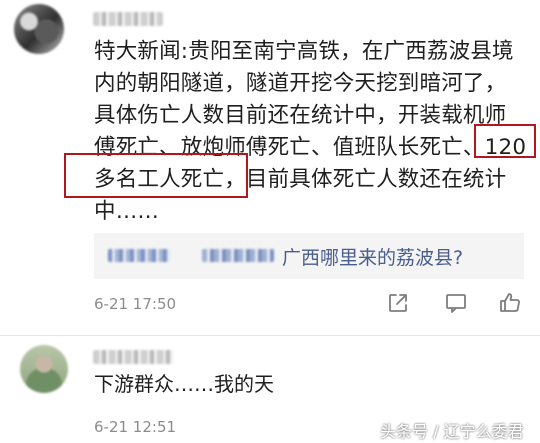  I want to click on post-text-line: 特大新闻:贵阳至南宁高铁，在广西荔波县境, so click(304, 51).